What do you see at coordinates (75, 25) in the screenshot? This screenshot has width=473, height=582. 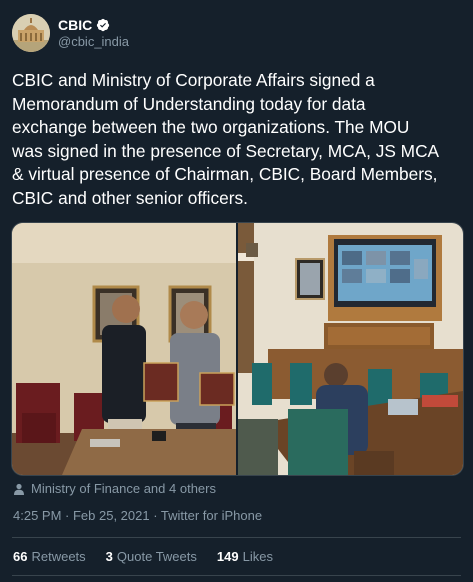 I see `account-name: CBIC` at bounding box center [75, 25].